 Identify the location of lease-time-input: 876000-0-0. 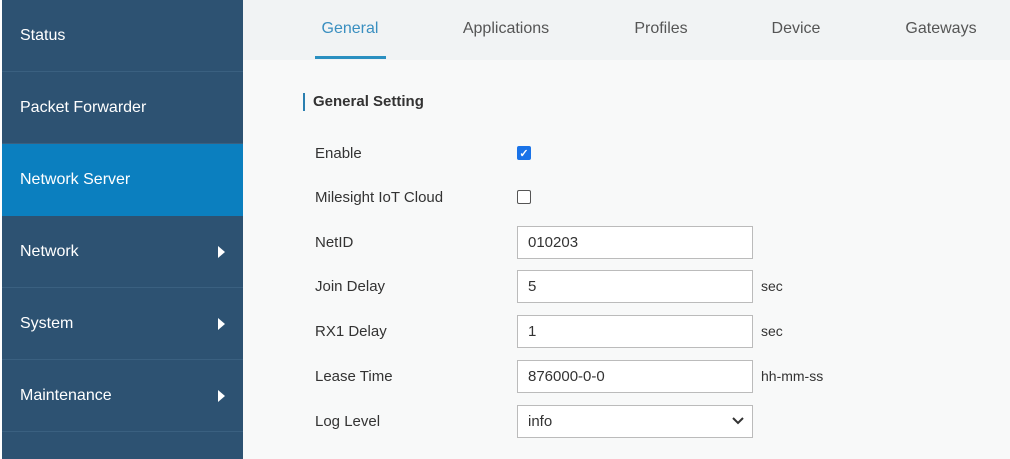
(635, 376).